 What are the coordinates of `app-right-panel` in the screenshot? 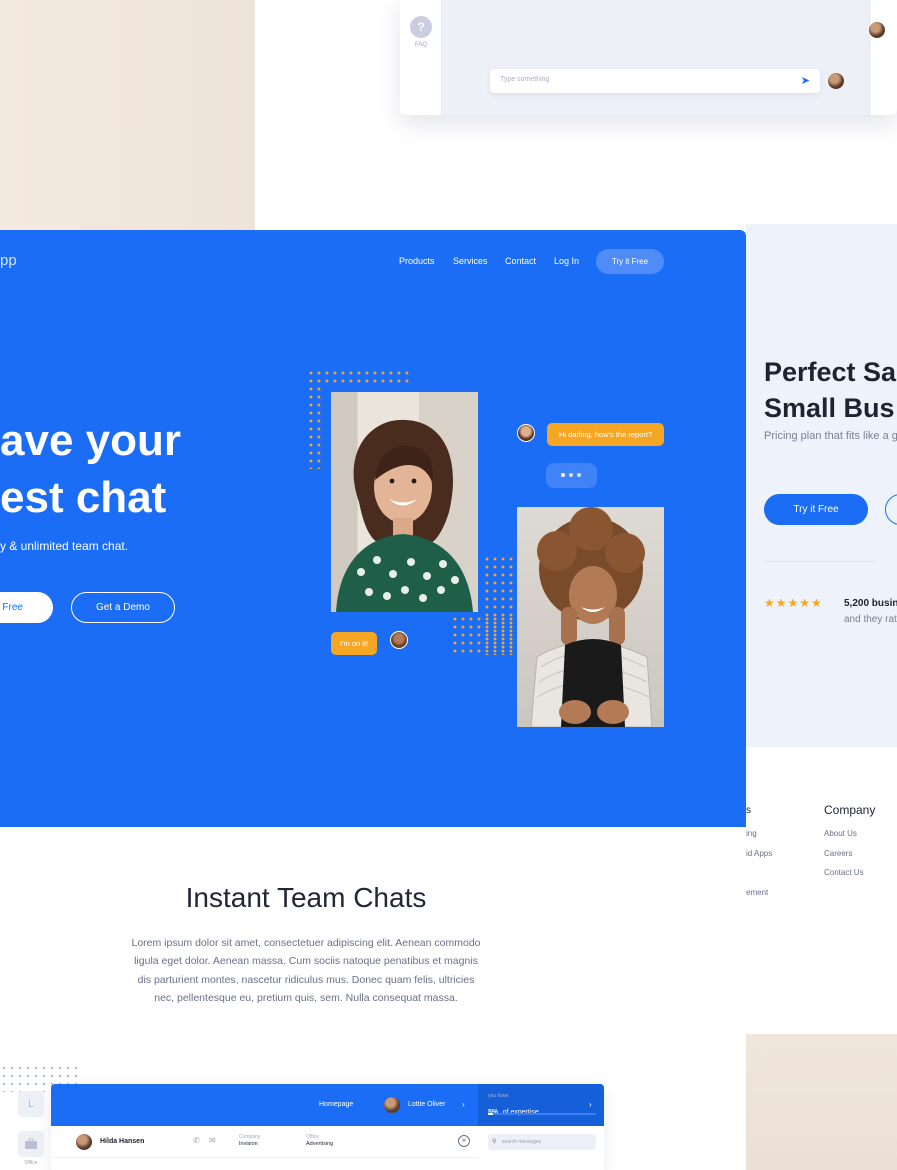 It's located at (883, 57).